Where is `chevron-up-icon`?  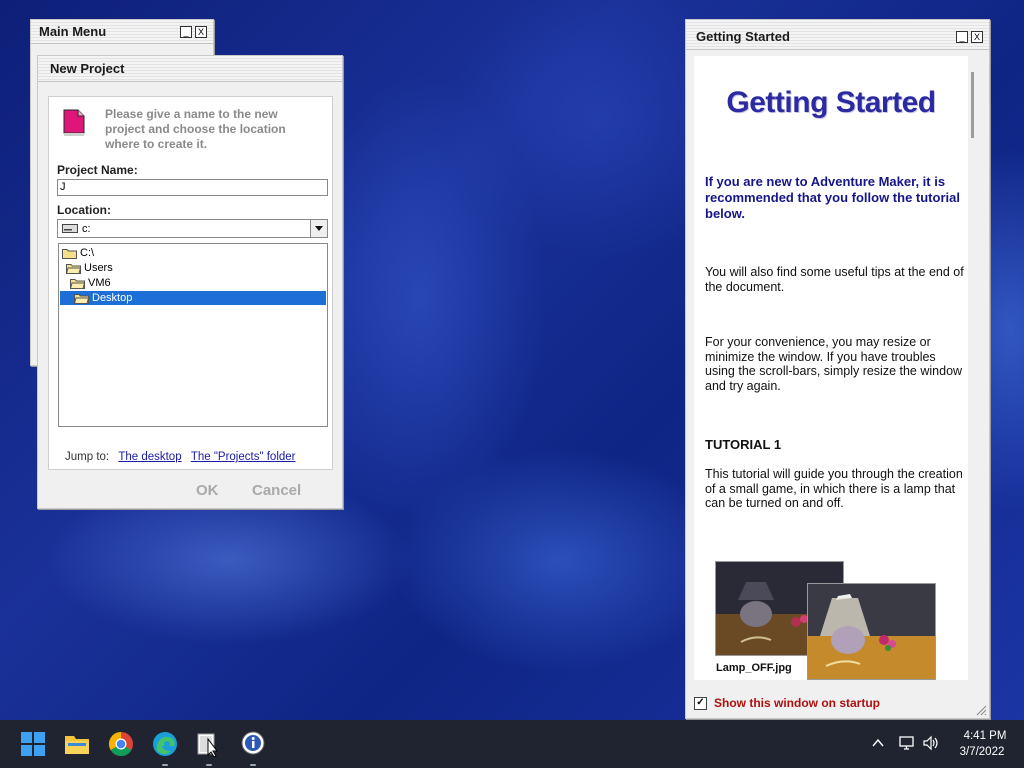
chevron-up-icon is located at coordinates (878, 743).